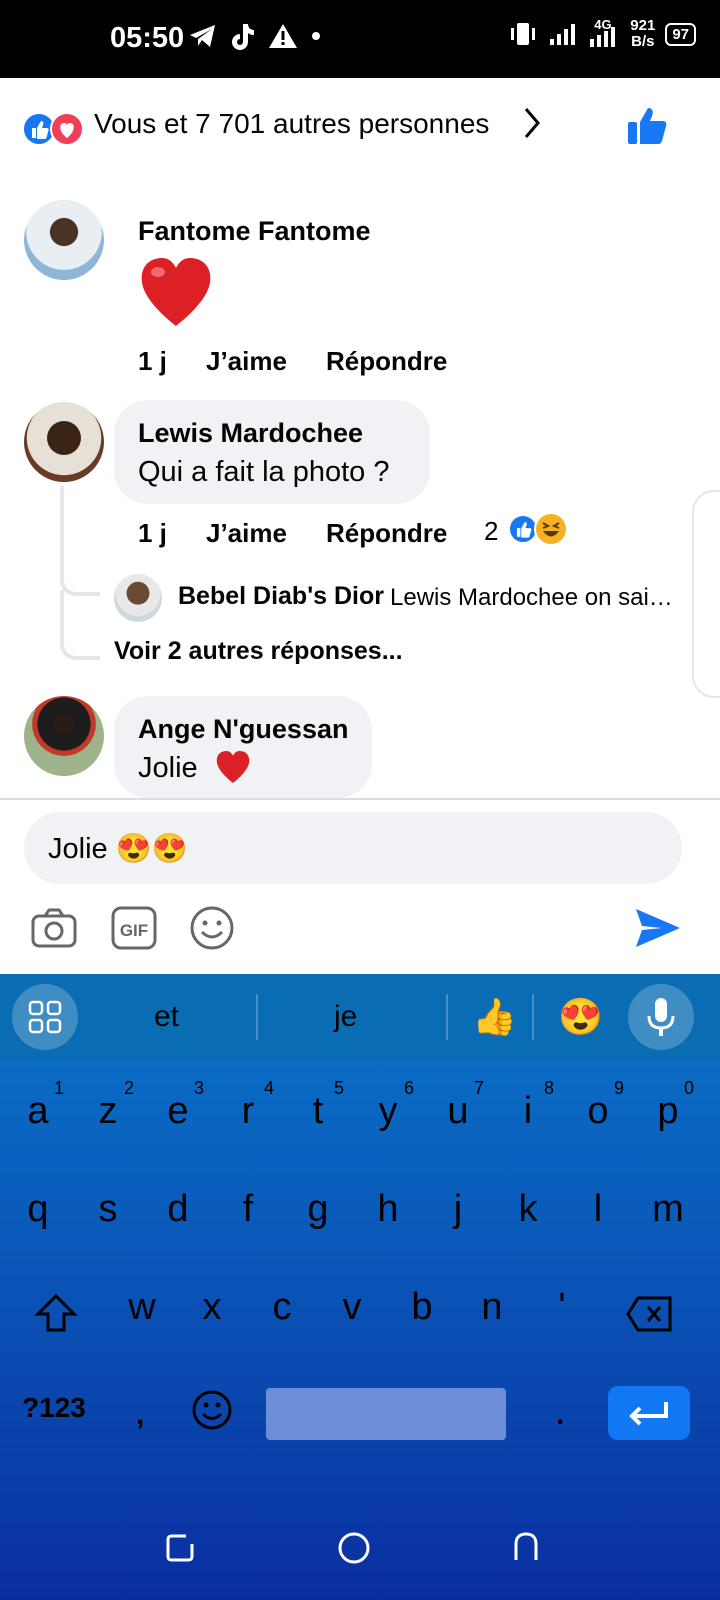 This screenshot has height=1600, width=720. What do you see at coordinates (67, 129) in the screenshot?
I see `love-reaction-icon` at bounding box center [67, 129].